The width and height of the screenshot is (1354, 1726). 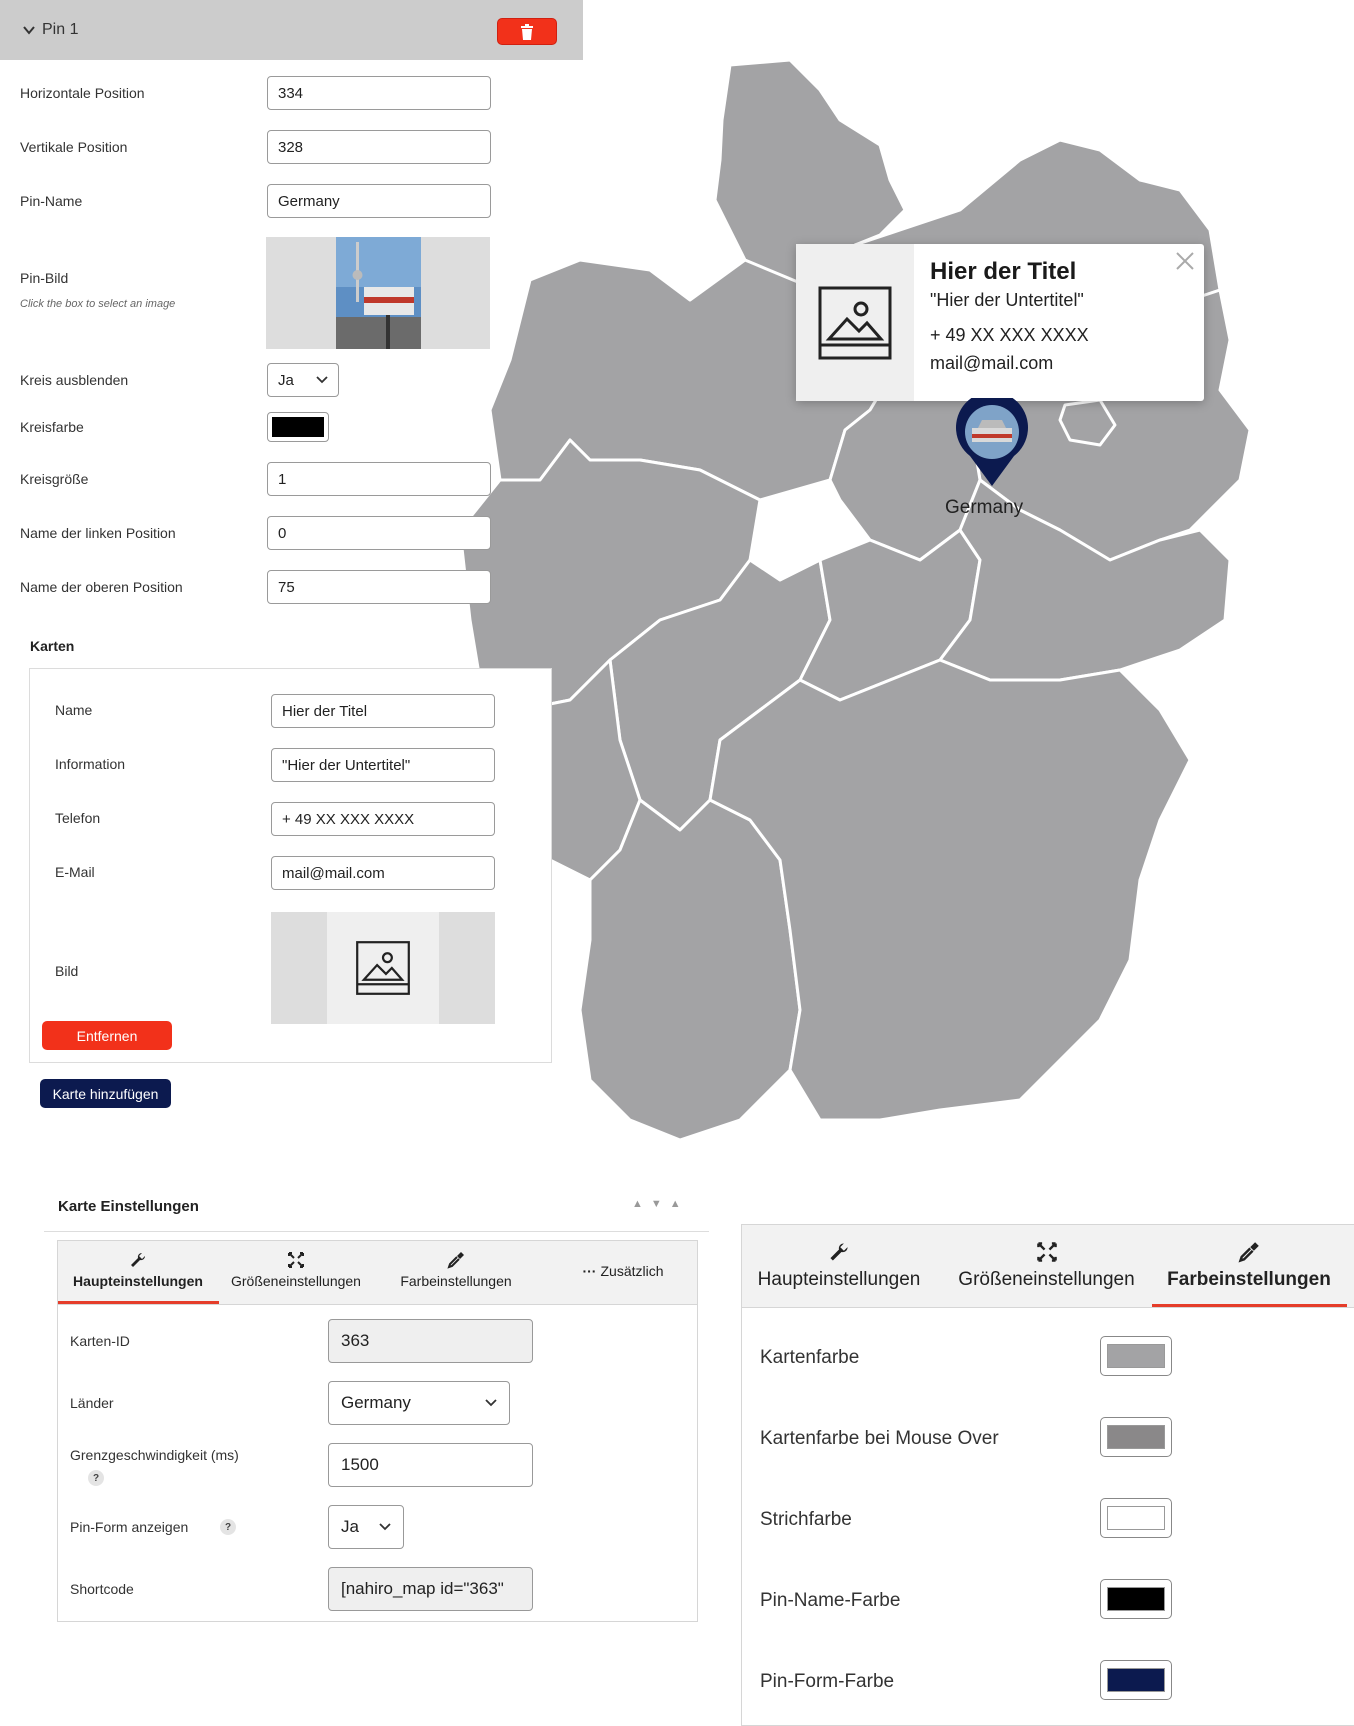 I want to click on field-pin-name: Pin-Name Germany, so click(x=290, y=201).